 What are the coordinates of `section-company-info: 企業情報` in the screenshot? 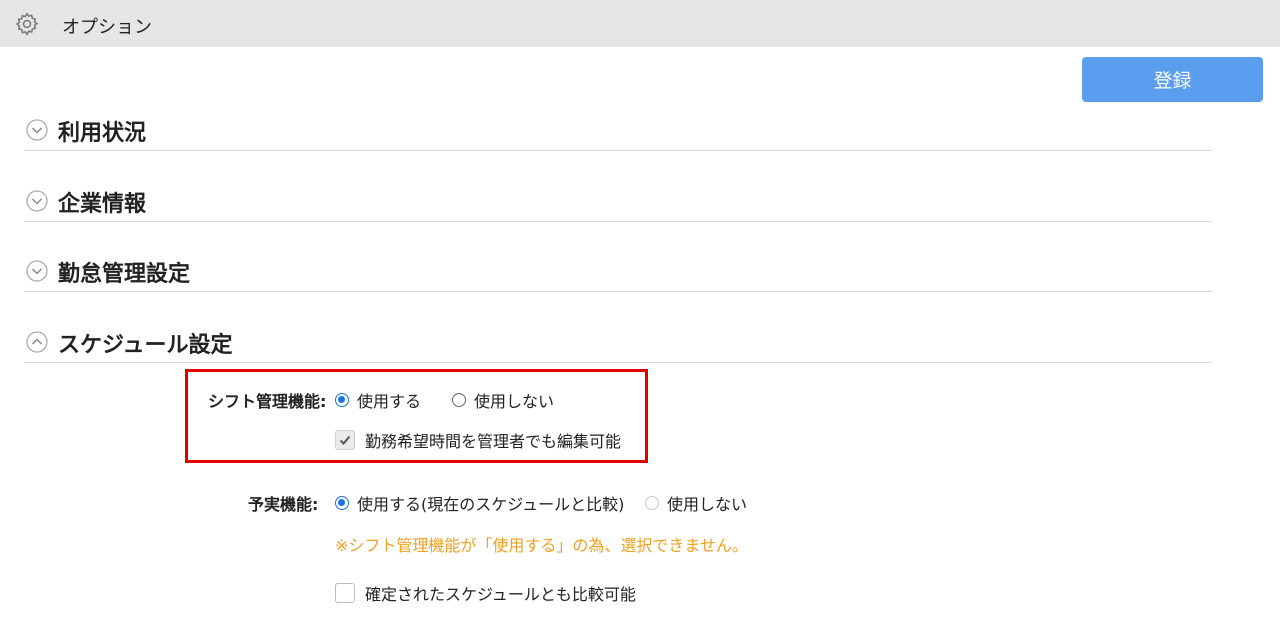 It's located at (618, 201).